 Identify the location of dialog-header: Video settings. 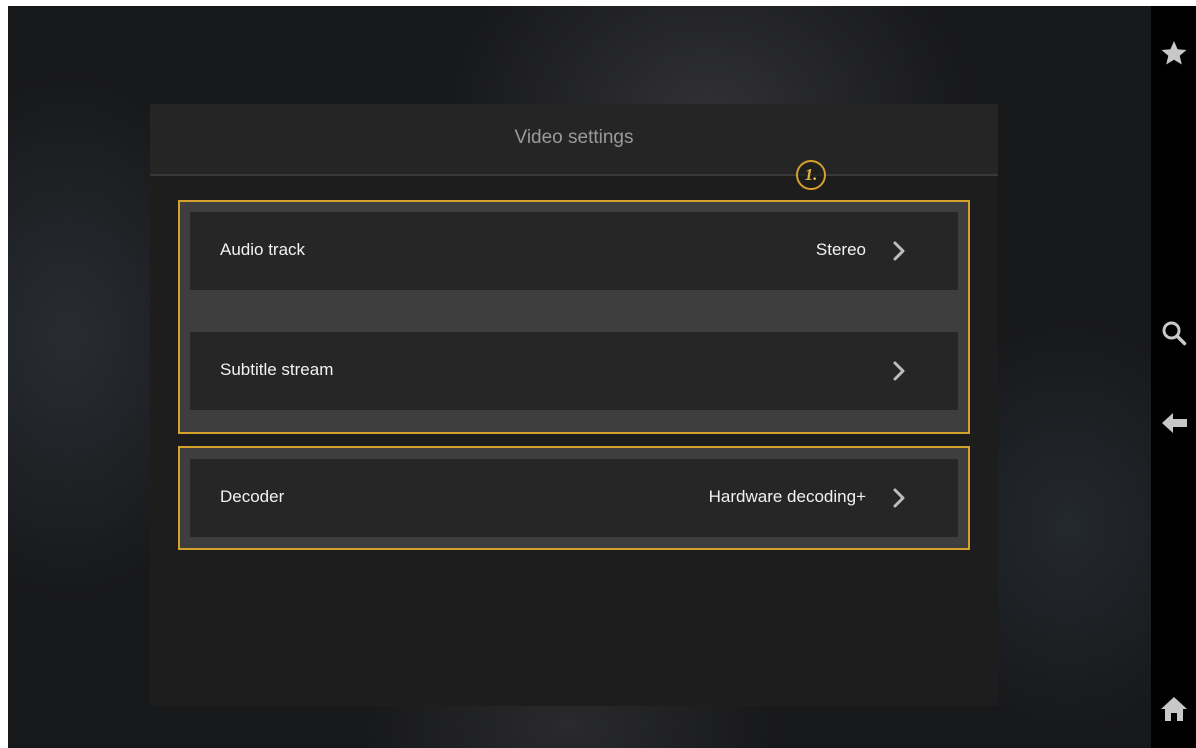
(574, 140).